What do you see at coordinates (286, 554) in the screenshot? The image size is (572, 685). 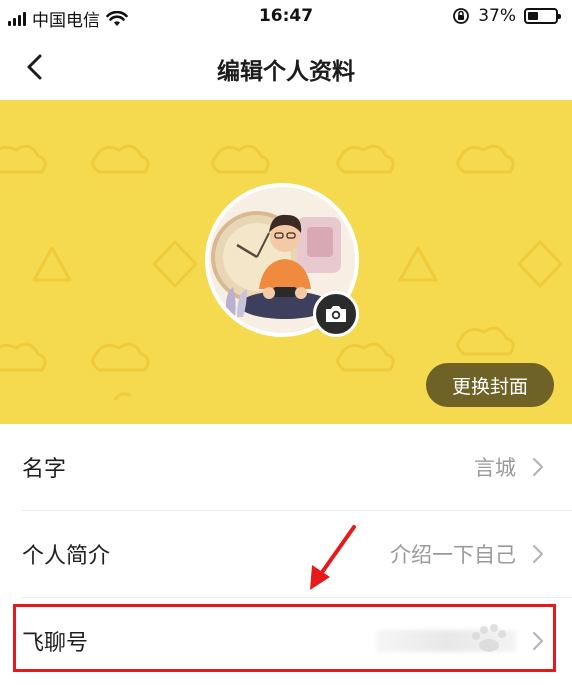 I see `row-bio: 个人简介 介绍一下自己` at bounding box center [286, 554].